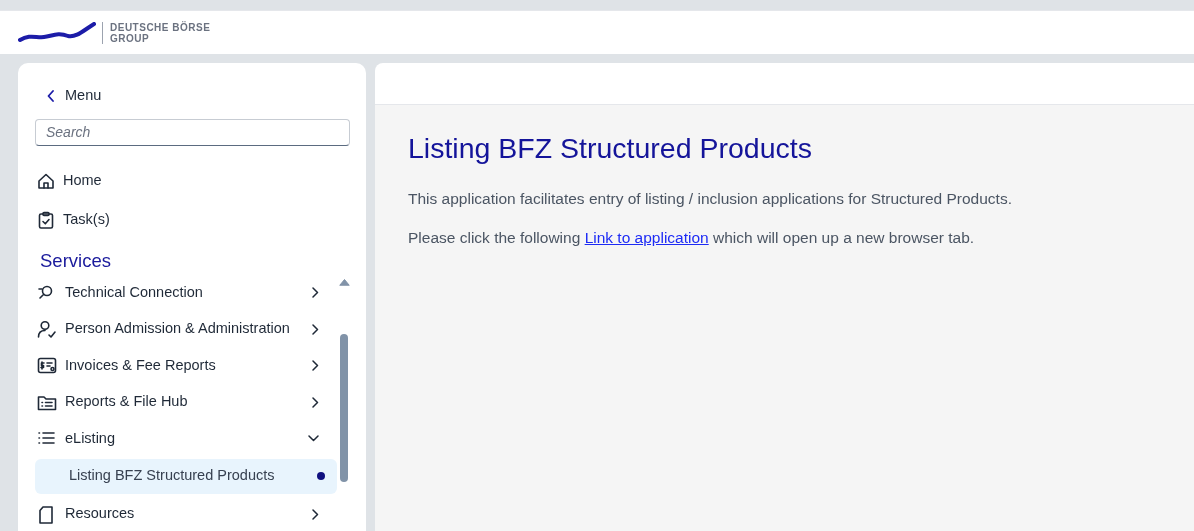 The width and height of the screenshot is (1194, 531). Describe the element at coordinates (186, 476) in the screenshot. I see `submenu-item: Listing BFZ Structured Products` at that location.